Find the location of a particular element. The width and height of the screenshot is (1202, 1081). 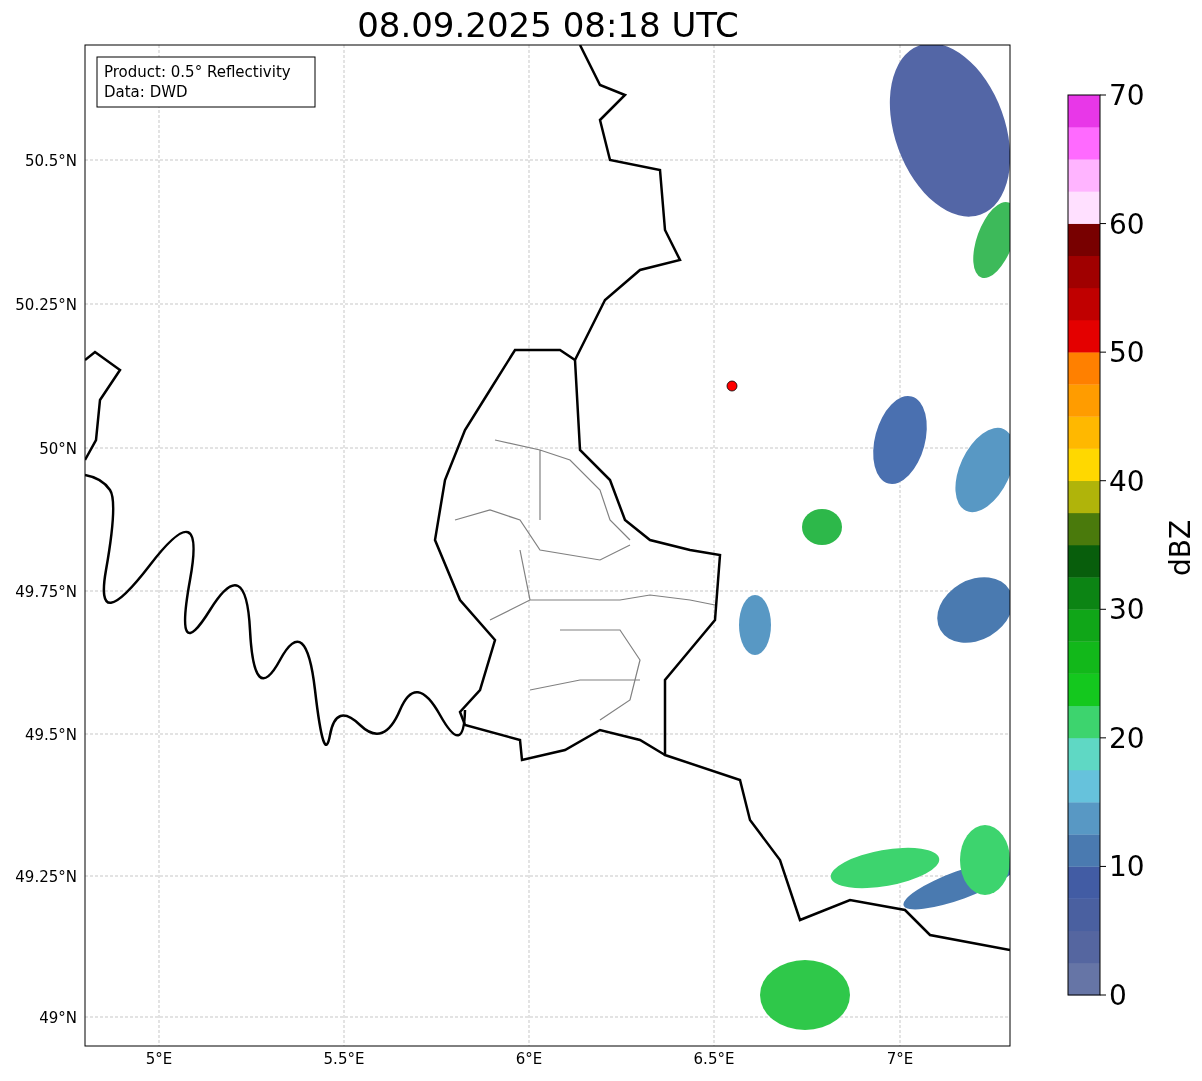

longitude-label: 6°E is located at coordinates (529, 1059).